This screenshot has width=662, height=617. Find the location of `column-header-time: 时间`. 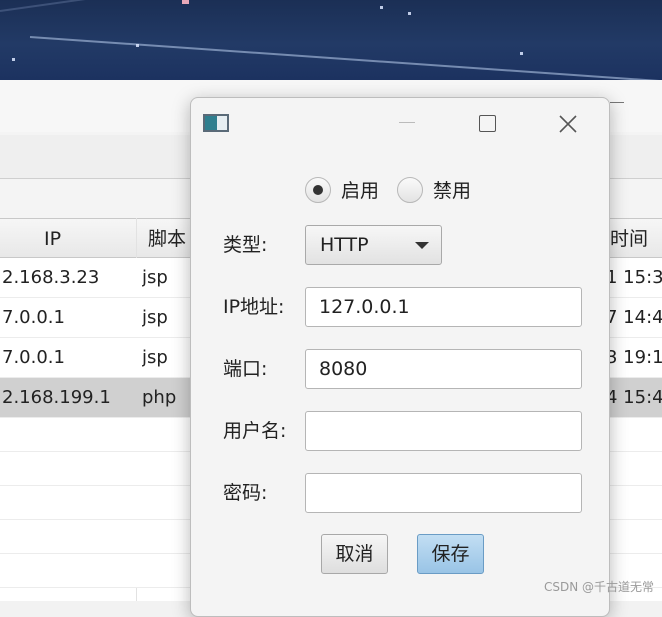

column-header-time: 时间 is located at coordinates (629, 239).